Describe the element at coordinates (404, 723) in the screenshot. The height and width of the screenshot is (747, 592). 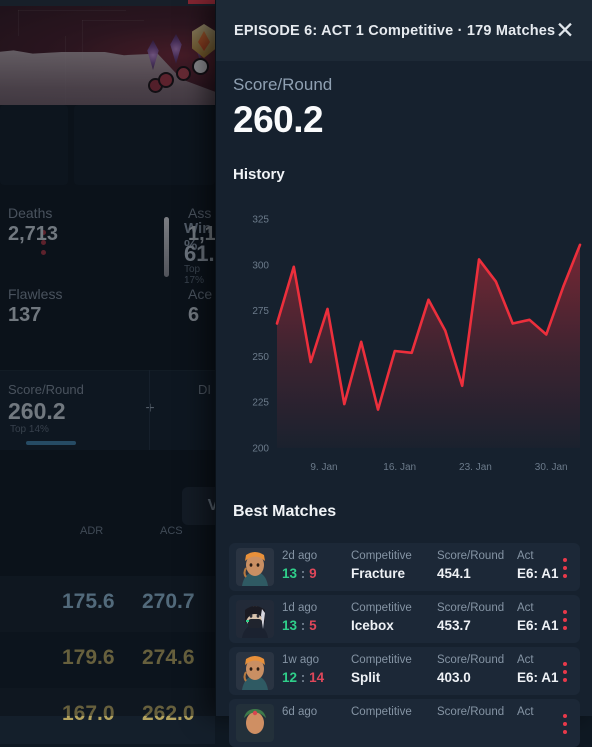
I see `match-row: 6d ago Competitive Score/Round Act` at that location.